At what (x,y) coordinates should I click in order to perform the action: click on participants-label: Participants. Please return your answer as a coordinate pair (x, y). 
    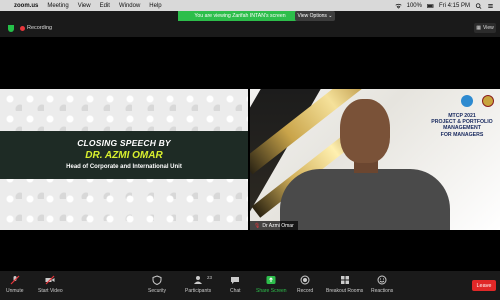
    Looking at the image, I should click on (198, 291).